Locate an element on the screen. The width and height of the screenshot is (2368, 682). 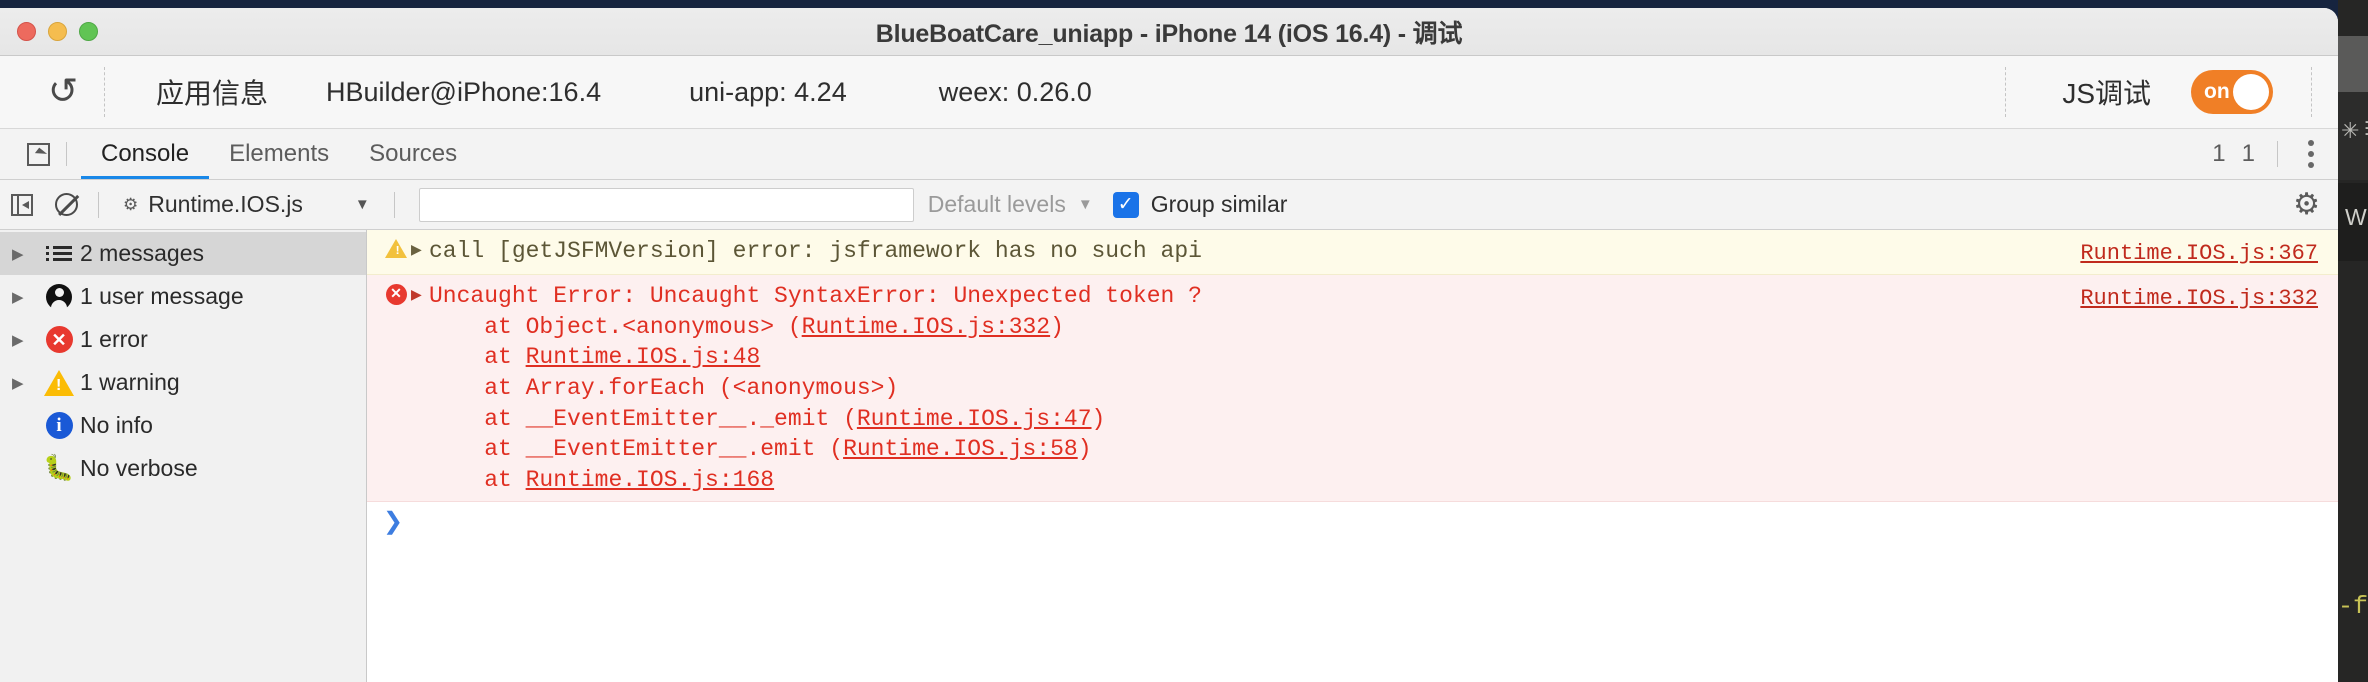
minimize-button is located at coordinates (57, 31).